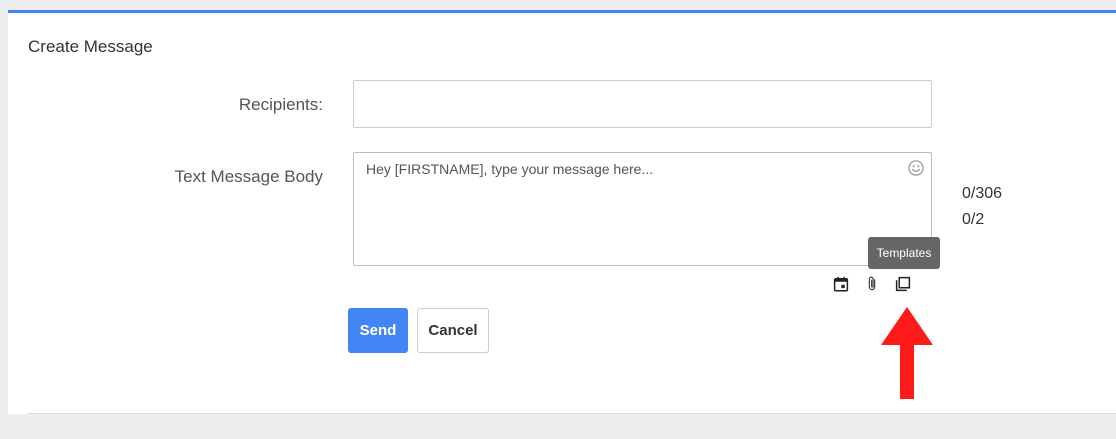  What do you see at coordinates (973, 219) in the screenshot?
I see `segment-count: 0/2` at bounding box center [973, 219].